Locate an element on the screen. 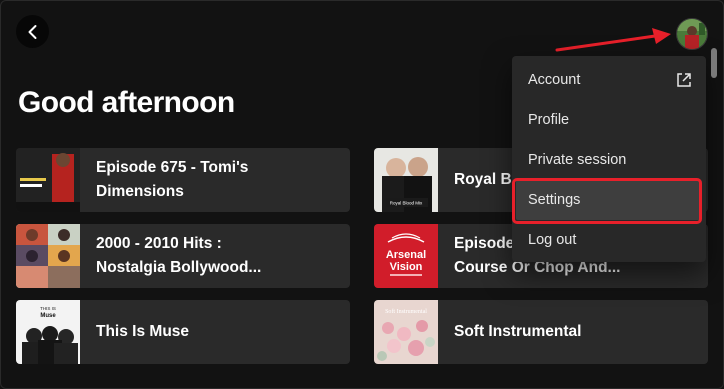 This screenshot has height=389, width=724. external-link-icon is located at coordinates (684, 80).